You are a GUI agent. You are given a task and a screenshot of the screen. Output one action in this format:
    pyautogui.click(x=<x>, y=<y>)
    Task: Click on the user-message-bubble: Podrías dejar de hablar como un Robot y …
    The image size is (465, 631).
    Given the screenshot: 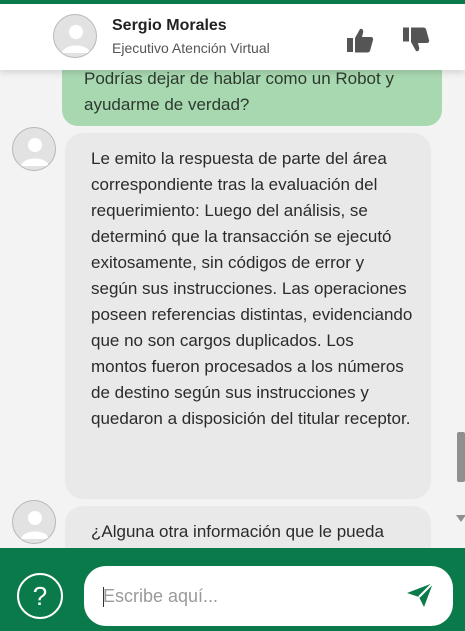 What is the action you would take?
    pyautogui.click(x=252, y=98)
    